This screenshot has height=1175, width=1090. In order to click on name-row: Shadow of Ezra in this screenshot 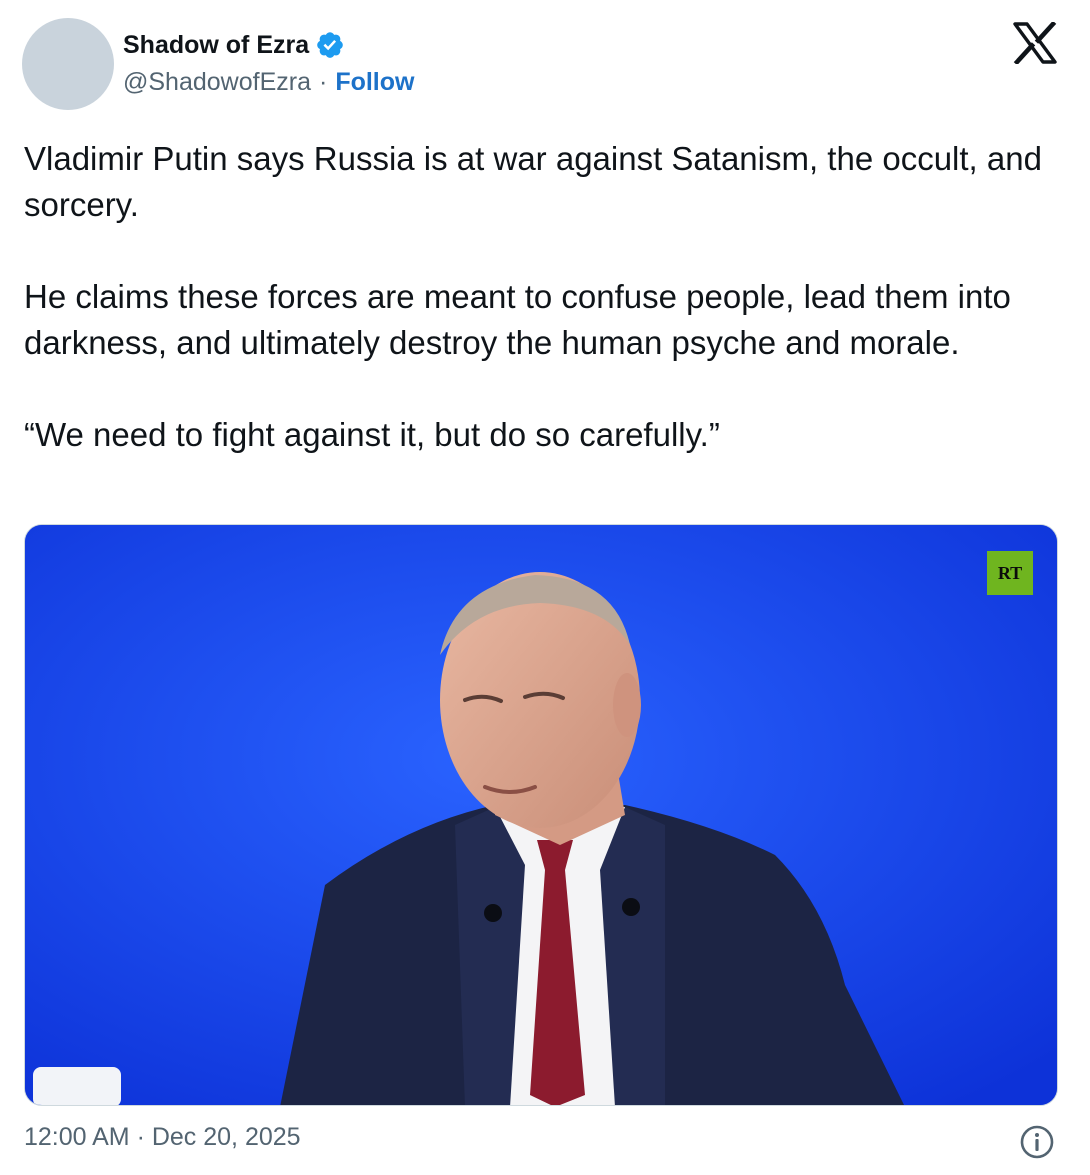, I will do `click(268, 45)`.